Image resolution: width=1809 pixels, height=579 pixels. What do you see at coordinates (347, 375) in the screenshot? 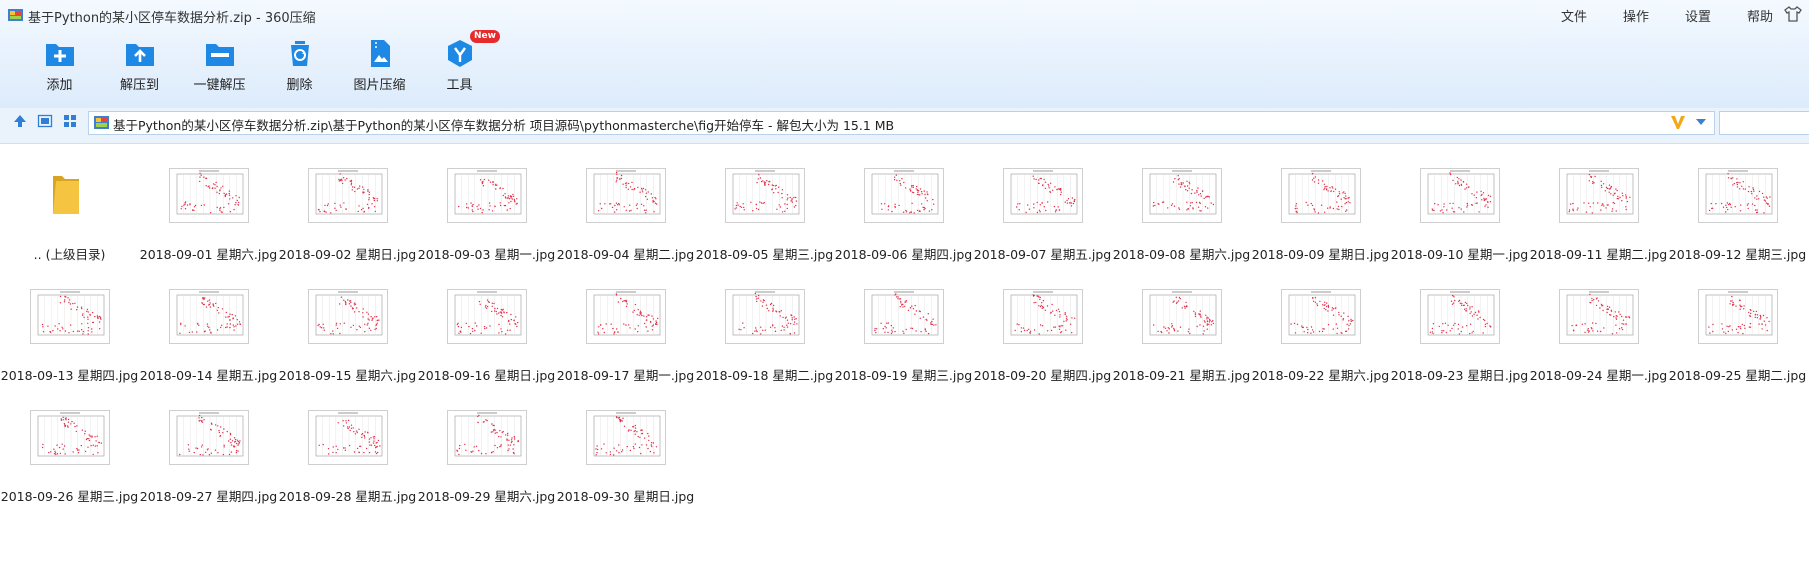
I see `file-name-label: 2018-09-15 星期六.jpg` at bounding box center [347, 375].